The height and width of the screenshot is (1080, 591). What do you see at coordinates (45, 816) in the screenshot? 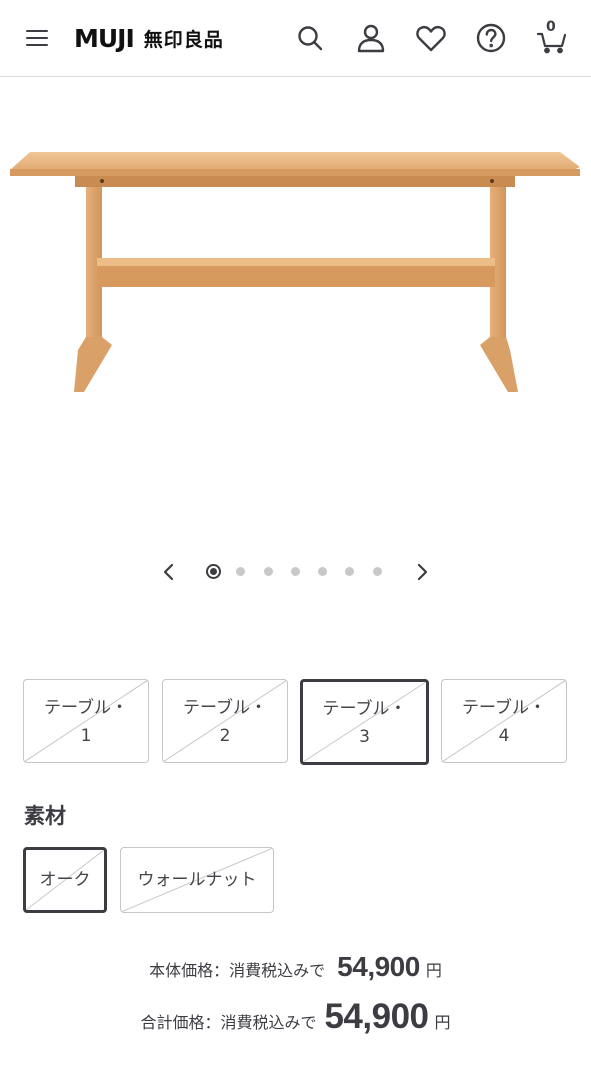
I see `material-title: 素材` at bounding box center [45, 816].